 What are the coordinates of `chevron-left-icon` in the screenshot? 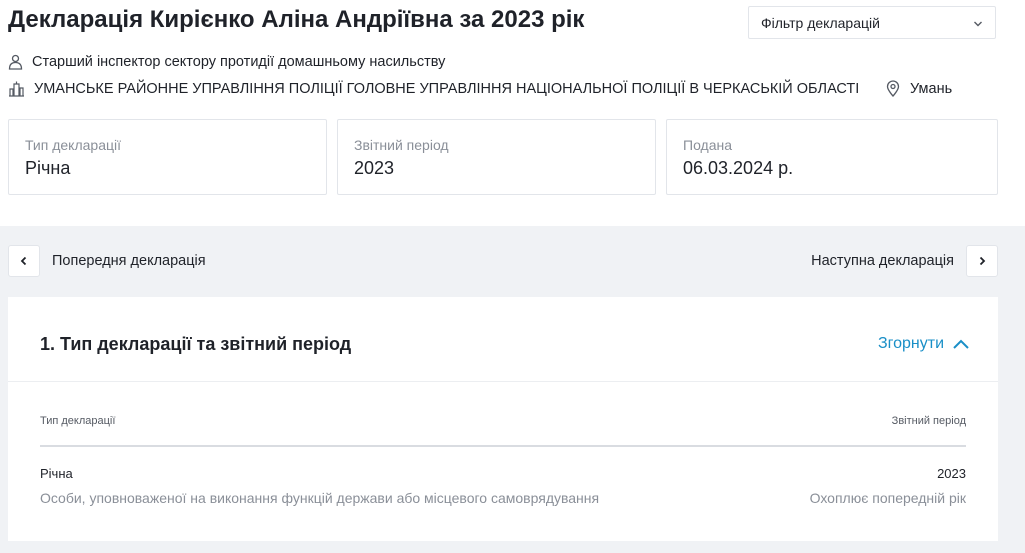 It's located at (23, 261).